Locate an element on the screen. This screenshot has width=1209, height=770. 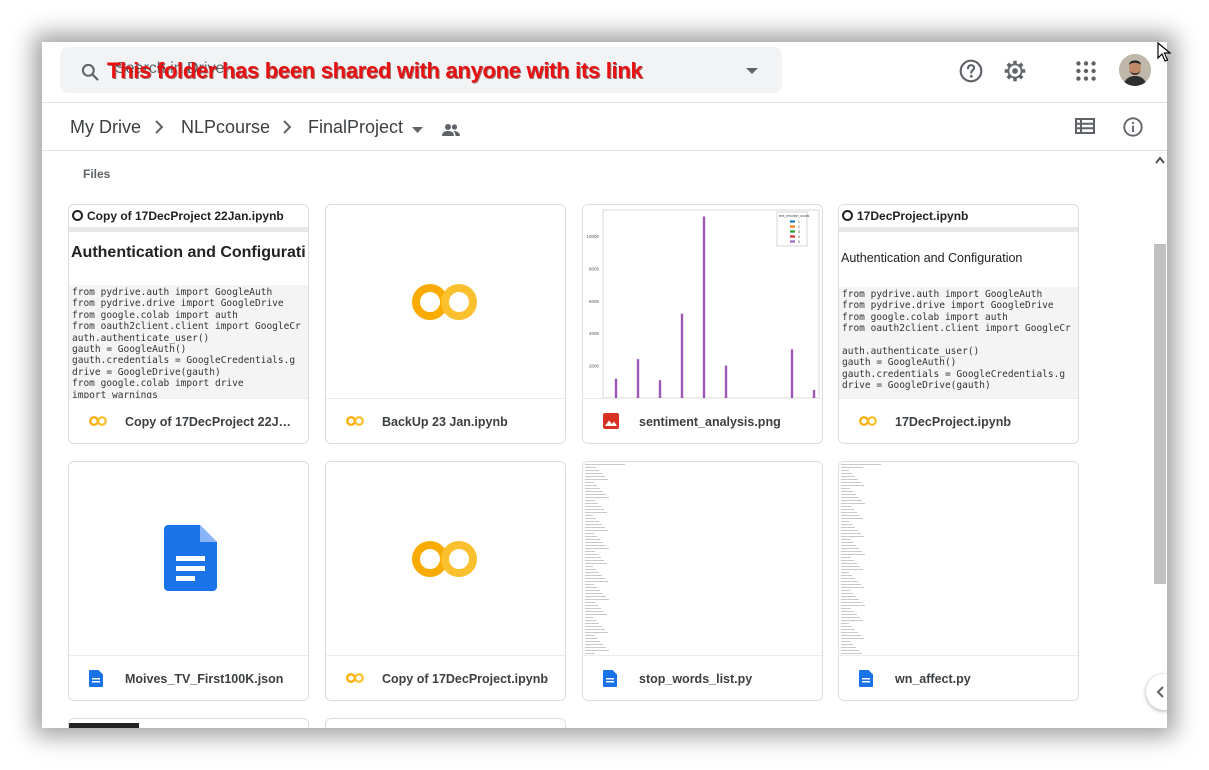
file-name: BackUp 23 Jan.ipynb is located at coordinates (445, 422).